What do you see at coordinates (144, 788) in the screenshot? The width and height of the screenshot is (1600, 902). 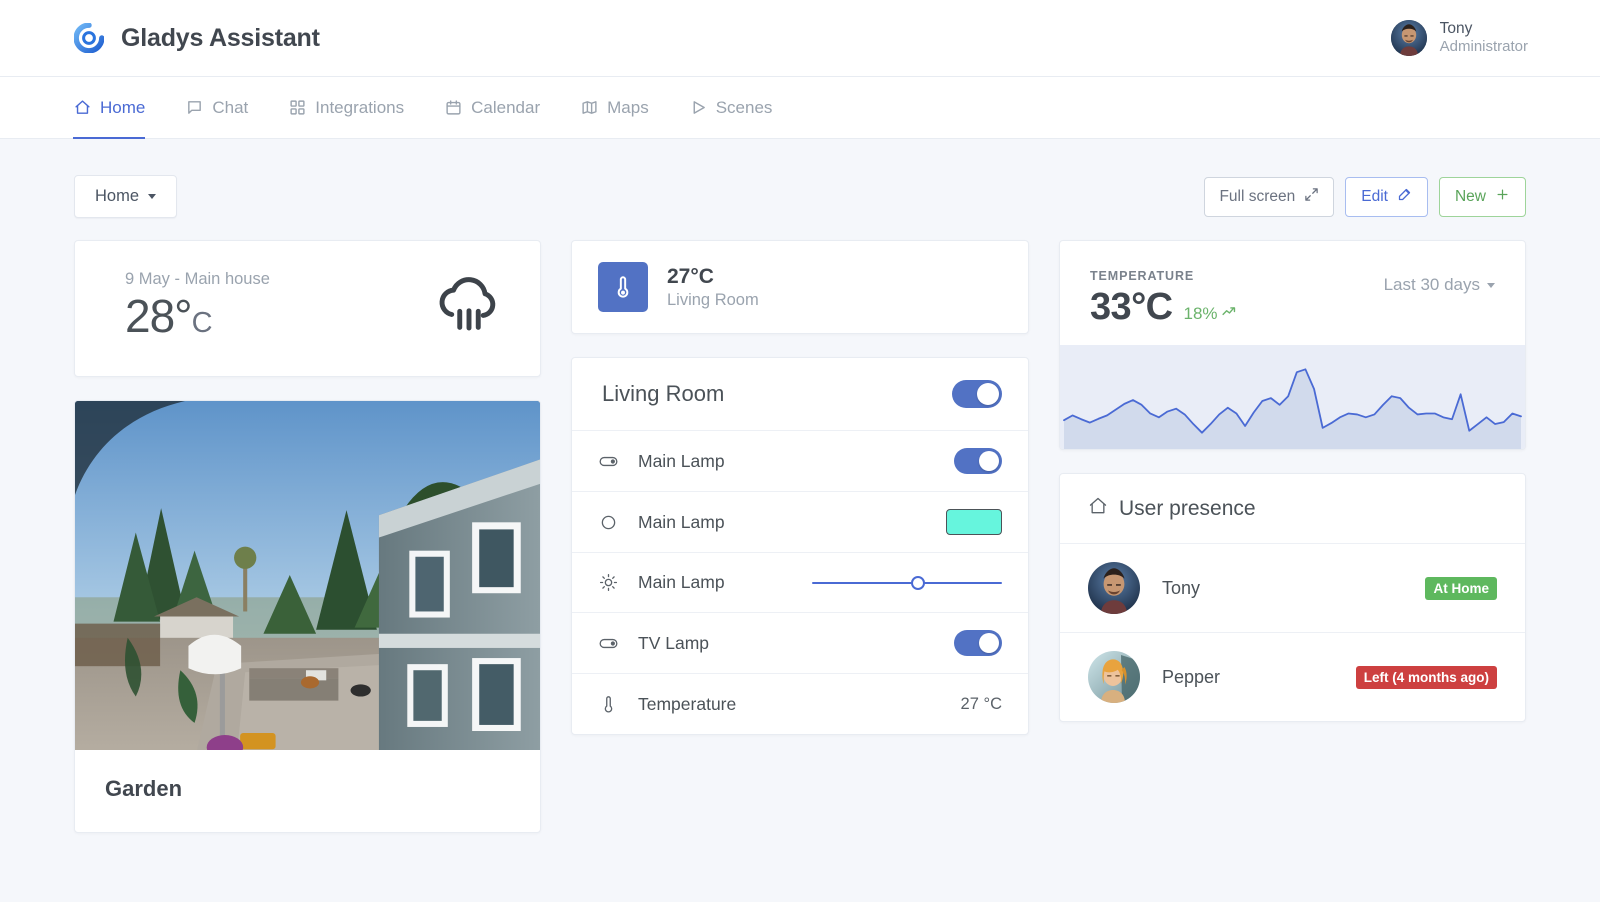 I see `camera-name: Garden` at bounding box center [144, 788].